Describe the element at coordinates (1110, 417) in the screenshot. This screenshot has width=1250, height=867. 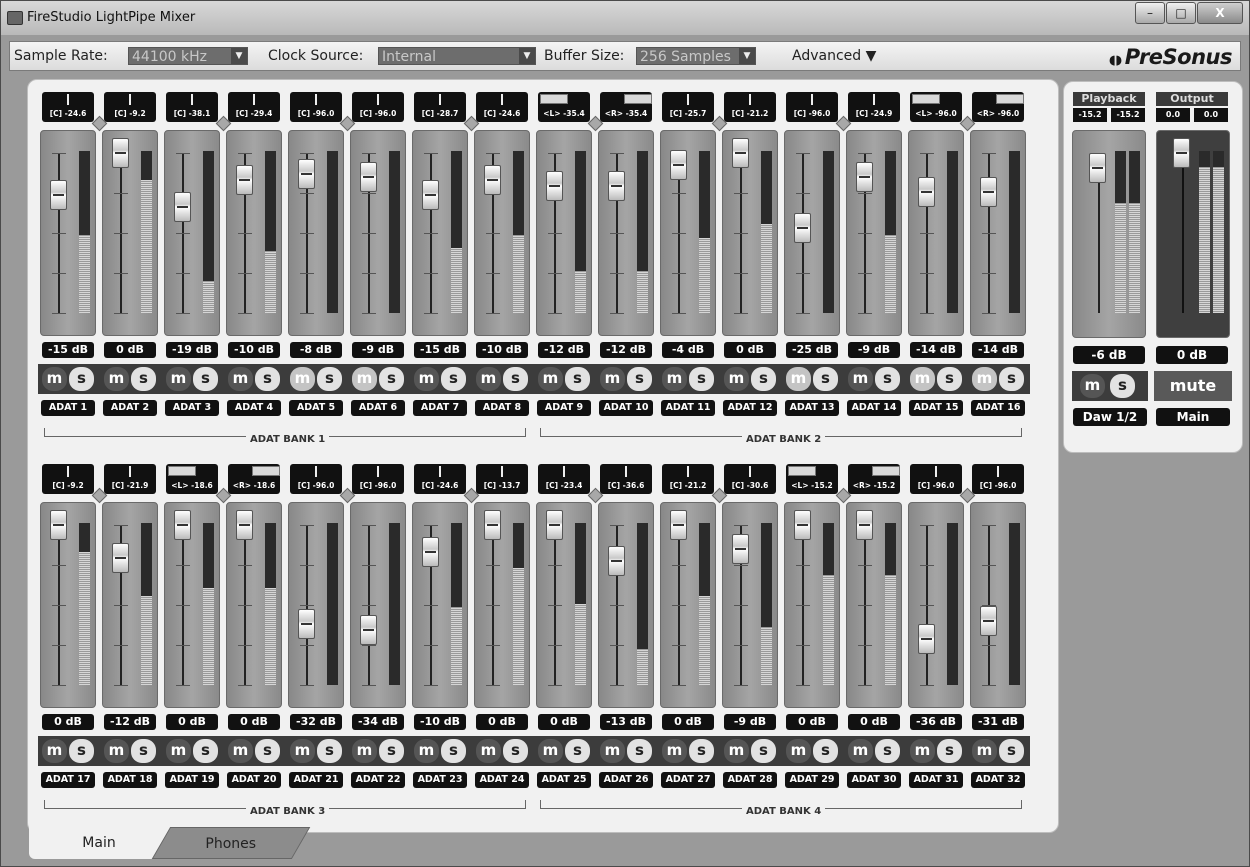
I see `playback-source-select: Daw 1/2` at that location.